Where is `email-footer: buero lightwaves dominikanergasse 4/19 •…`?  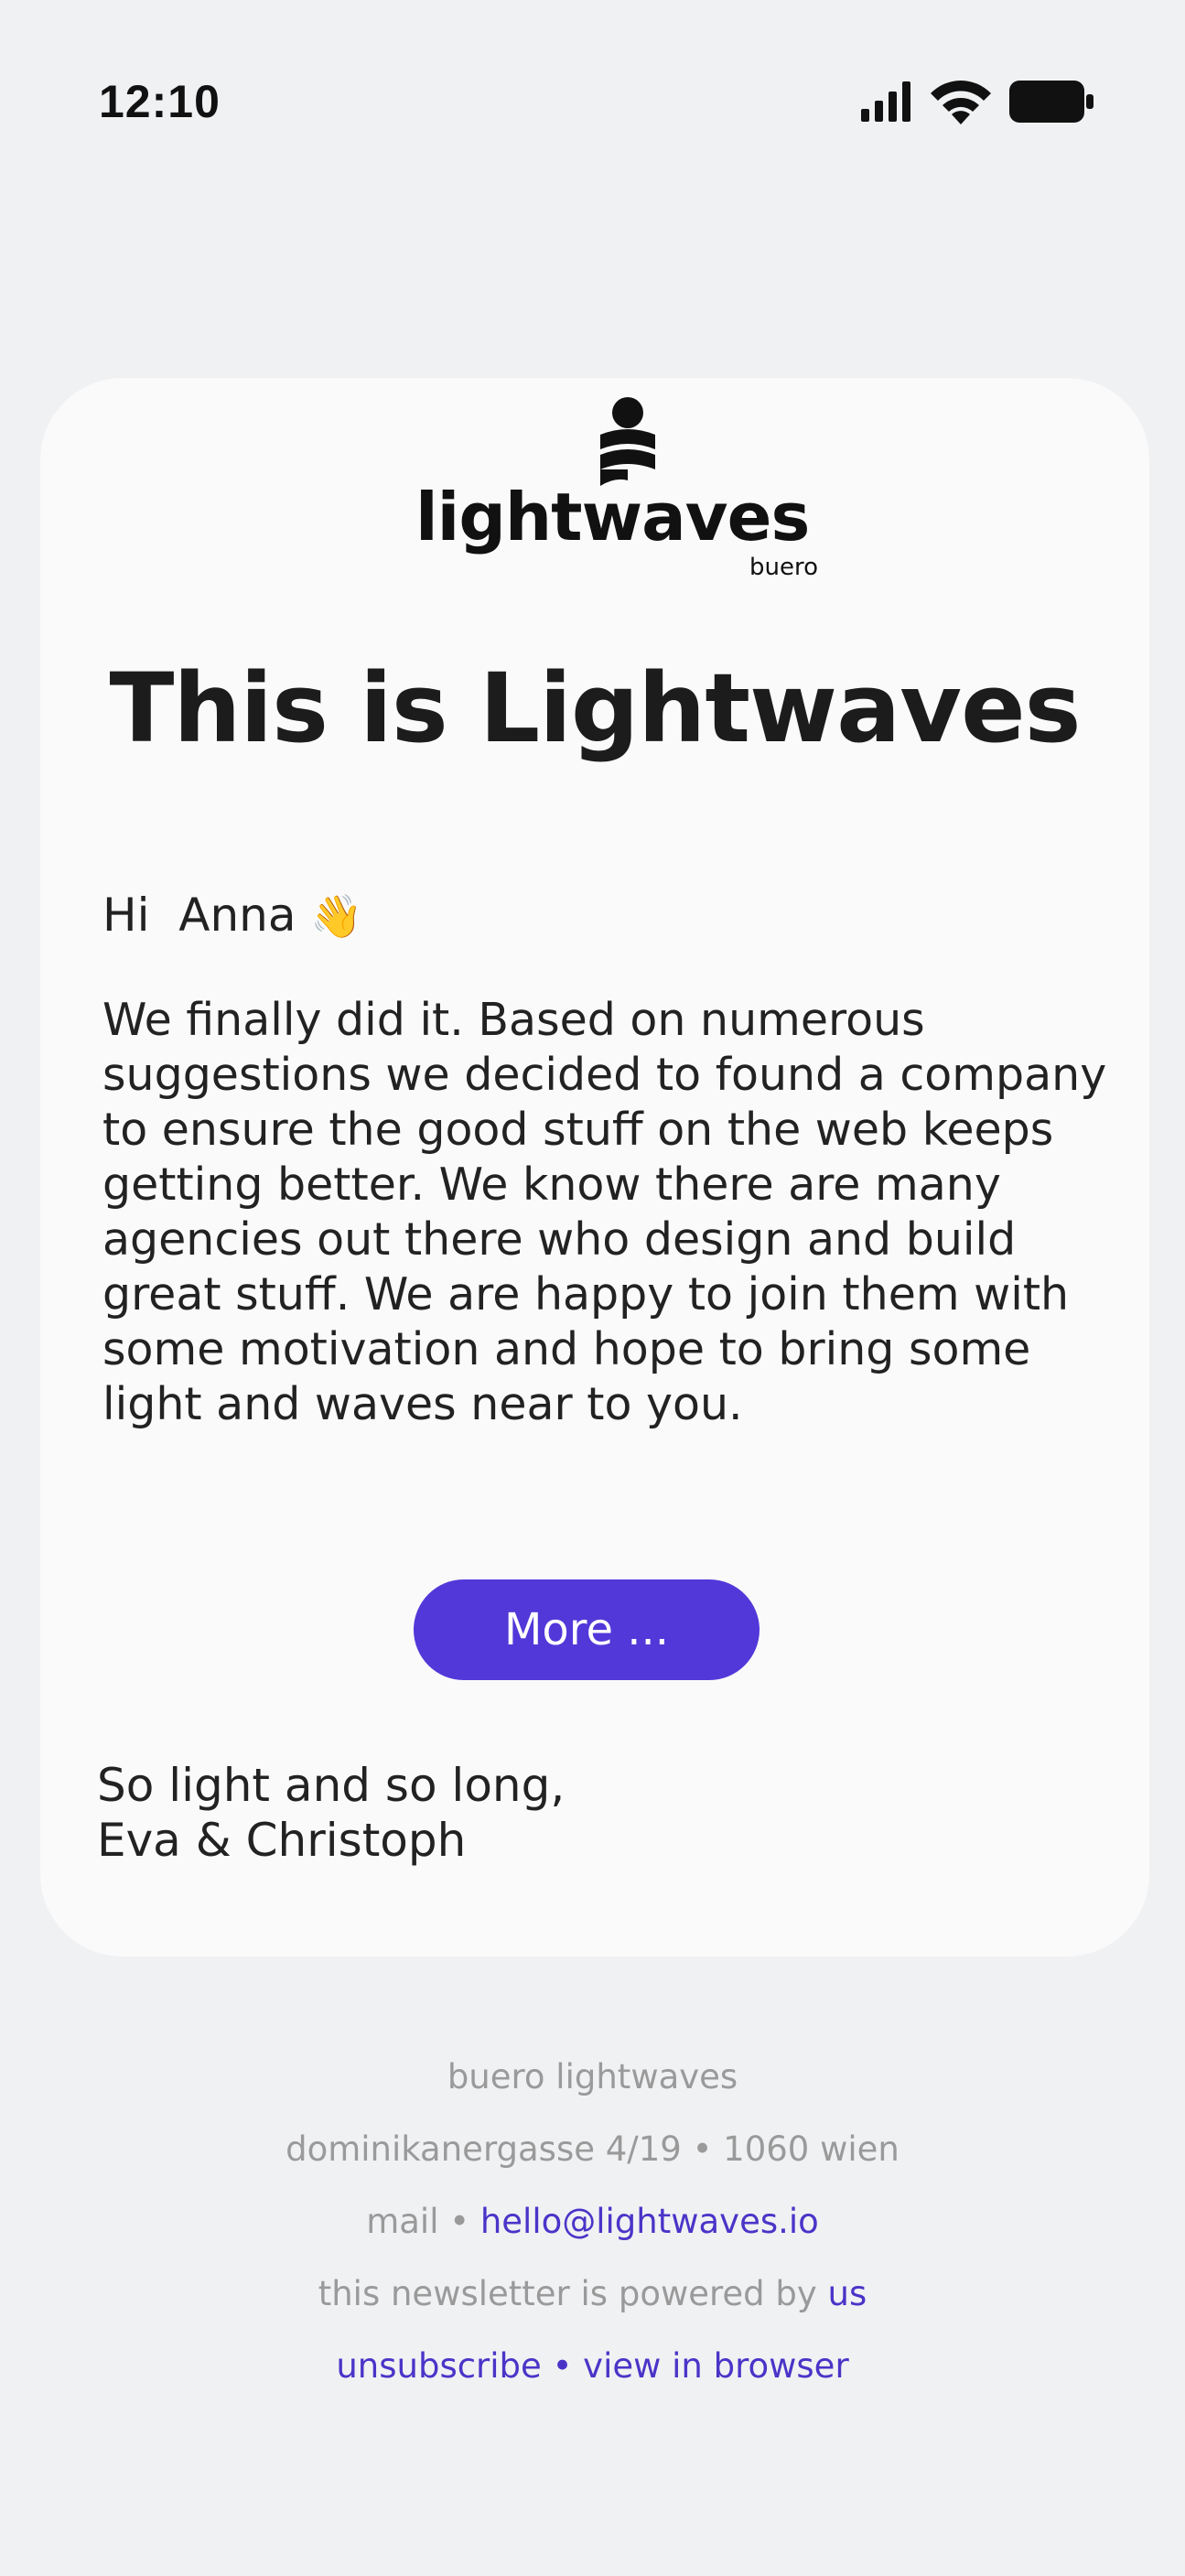 email-footer: buero lightwaves dominikanergasse 4/19 •… is located at coordinates (592, 2230).